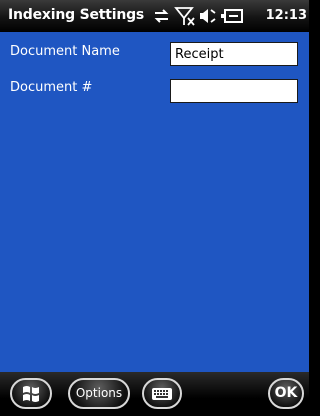 The width and height of the screenshot is (320, 416). I want to click on status-area: 12:13, so click(229, 16).